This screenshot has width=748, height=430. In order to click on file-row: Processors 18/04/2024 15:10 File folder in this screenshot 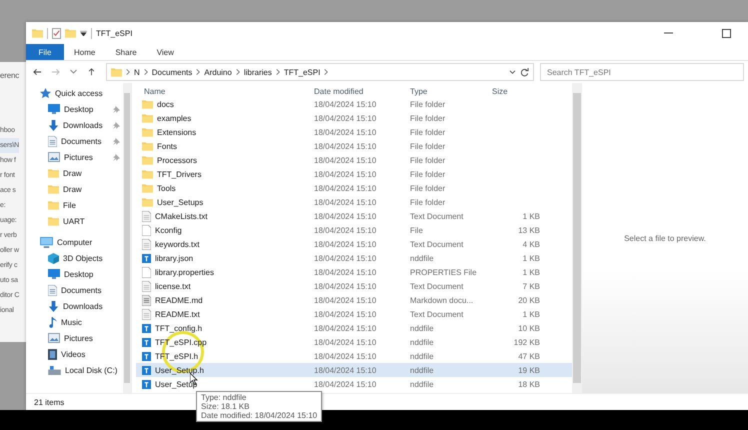, I will do `click(354, 160)`.